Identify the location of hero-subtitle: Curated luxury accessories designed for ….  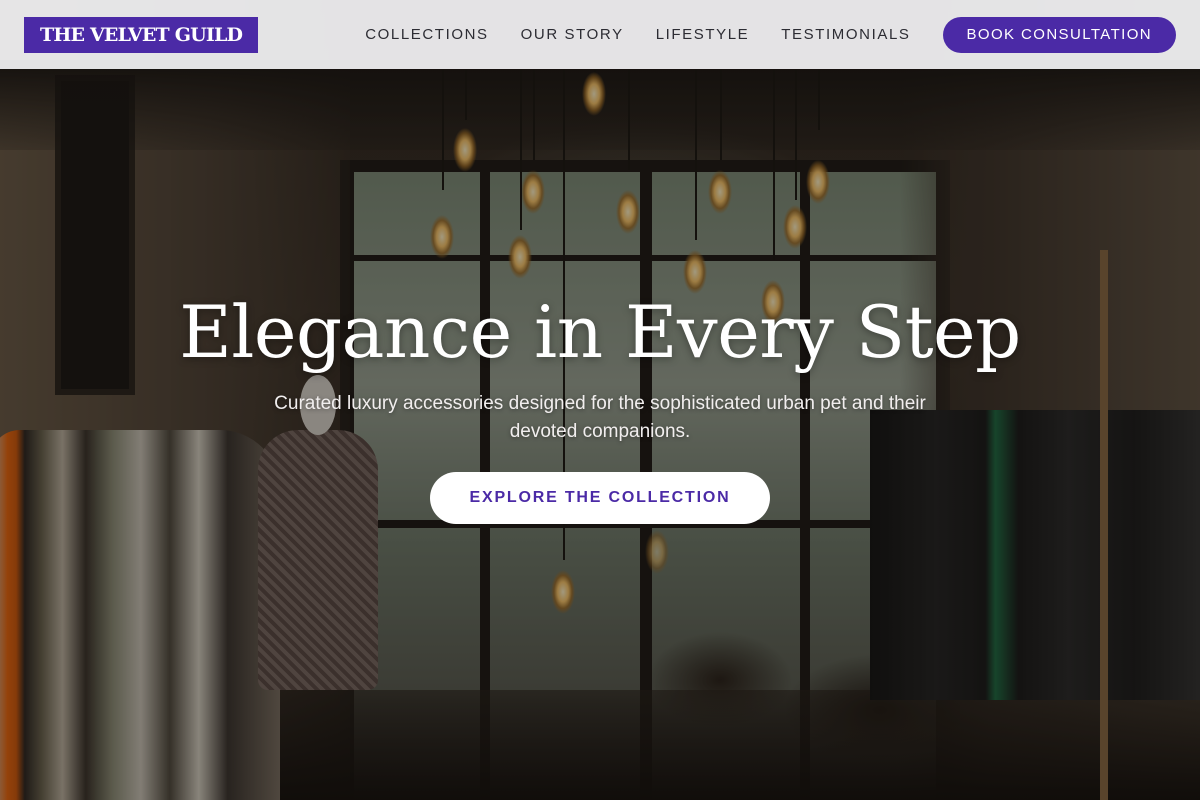
(600, 417).